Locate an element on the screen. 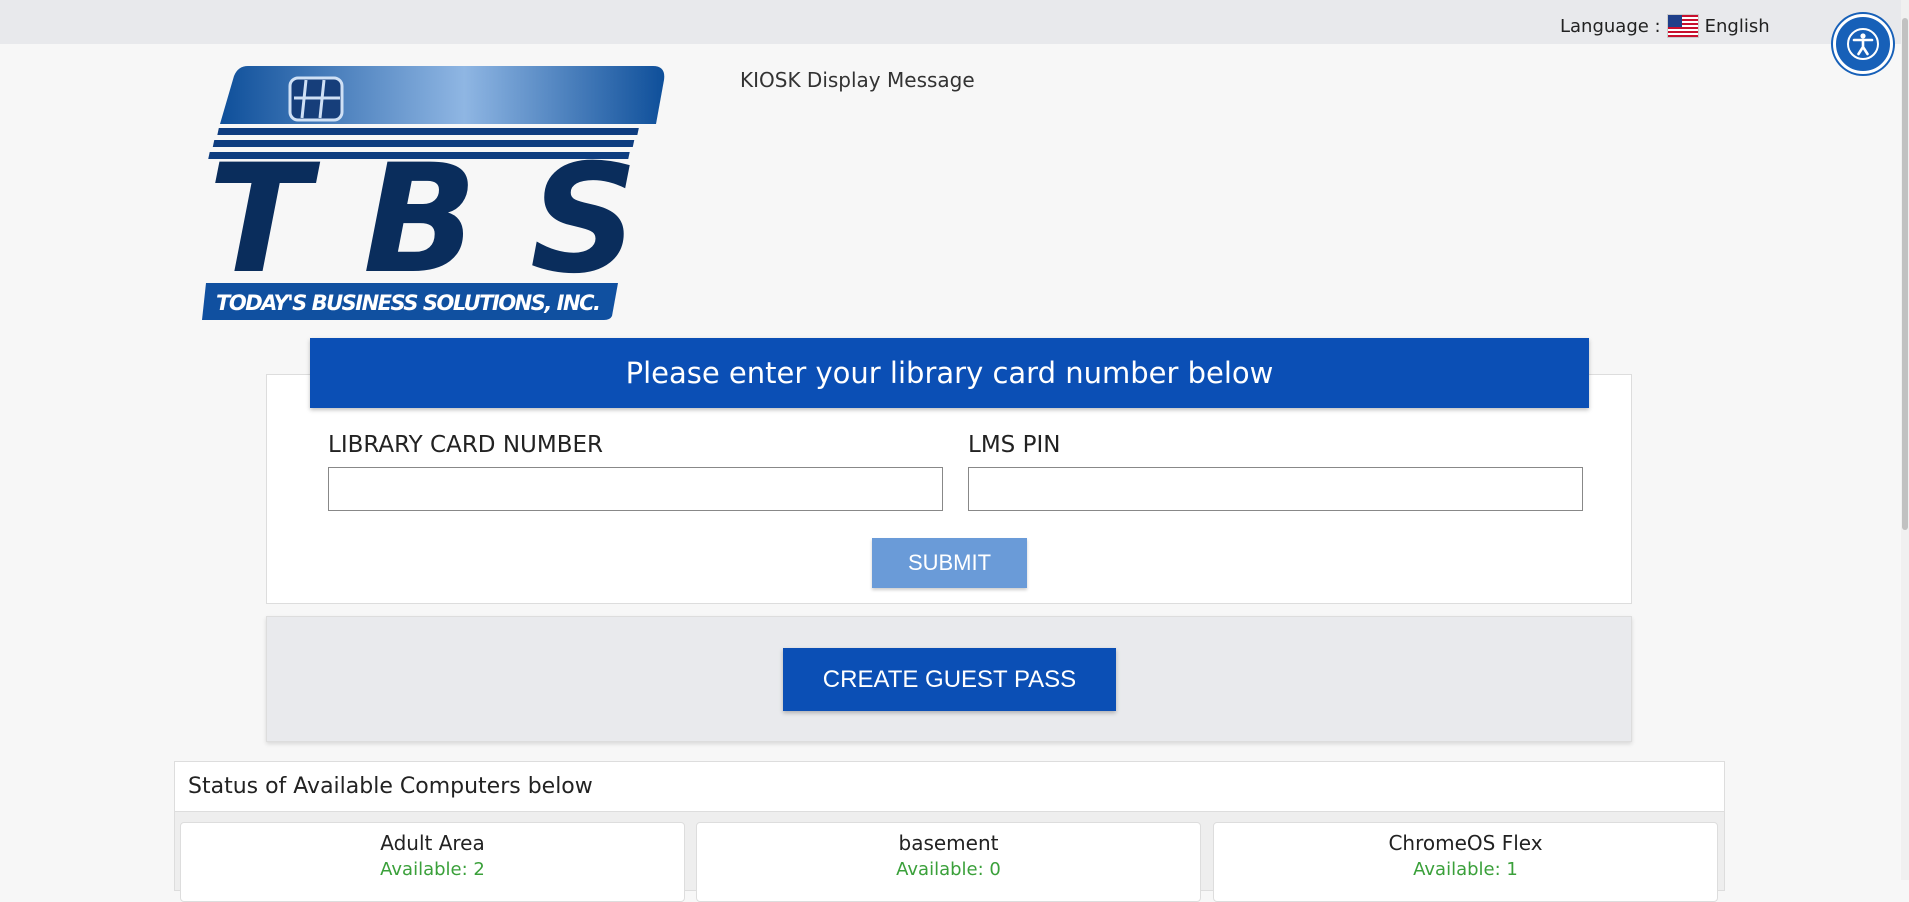  page-scrollbar is located at coordinates (1905, 440).